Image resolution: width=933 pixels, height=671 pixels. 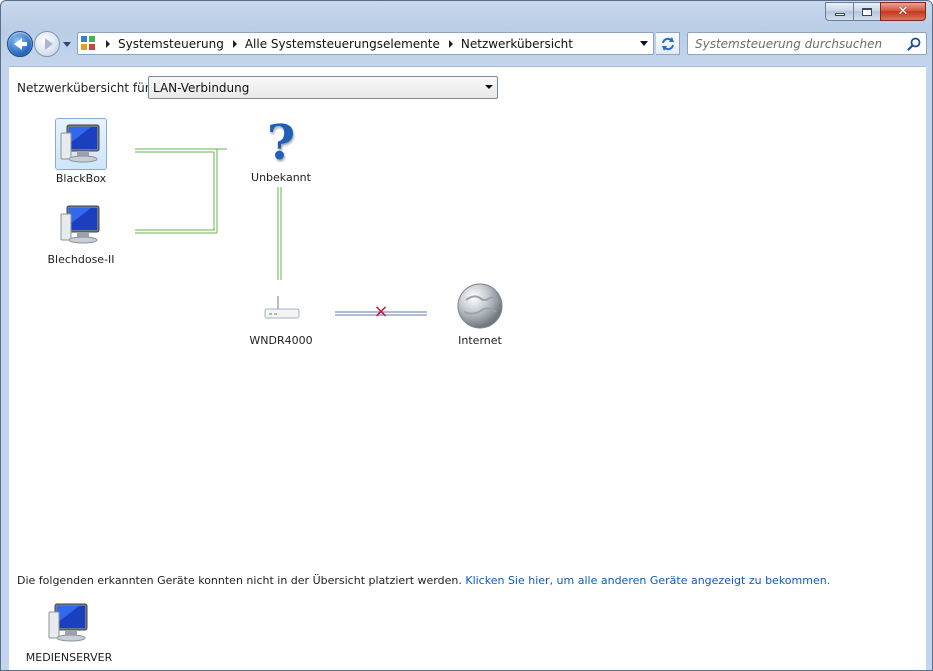 I want to click on node-medienserver: MEDIENSERVER, so click(x=69, y=631).